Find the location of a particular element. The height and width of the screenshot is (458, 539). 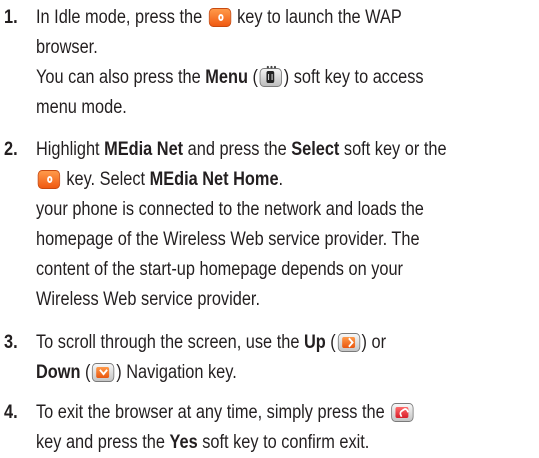

step-number: 2. is located at coordinates (11, 149).